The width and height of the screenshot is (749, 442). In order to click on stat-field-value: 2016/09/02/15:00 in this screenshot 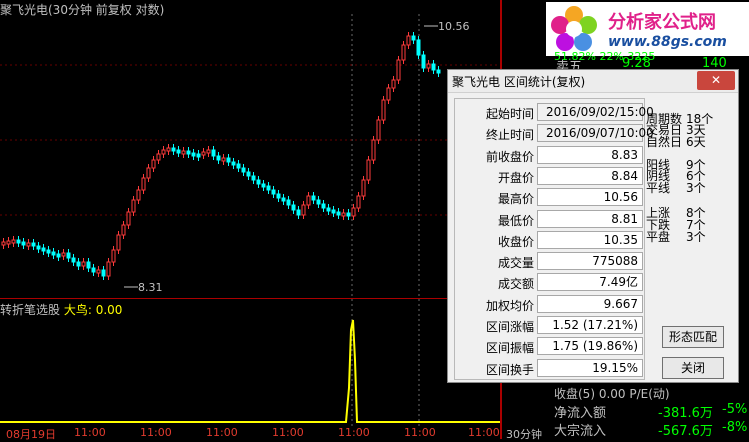, I will do `click(595, 112)`.